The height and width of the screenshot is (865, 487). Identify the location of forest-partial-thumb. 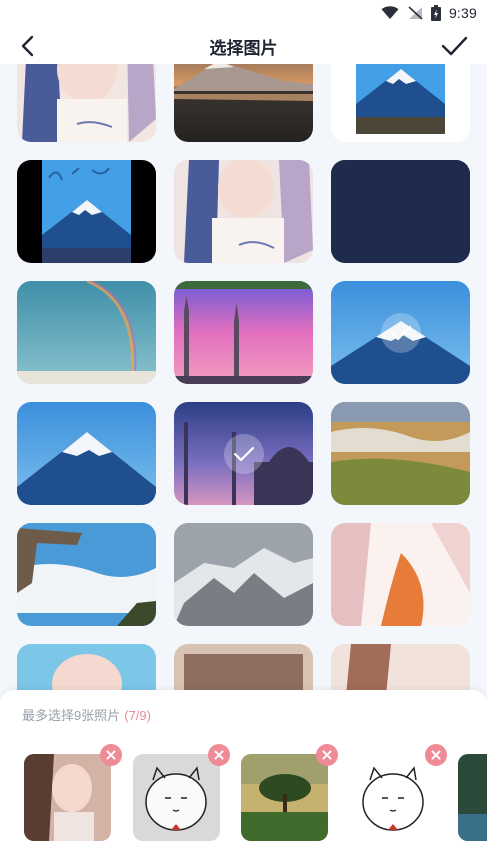
(472, 797).